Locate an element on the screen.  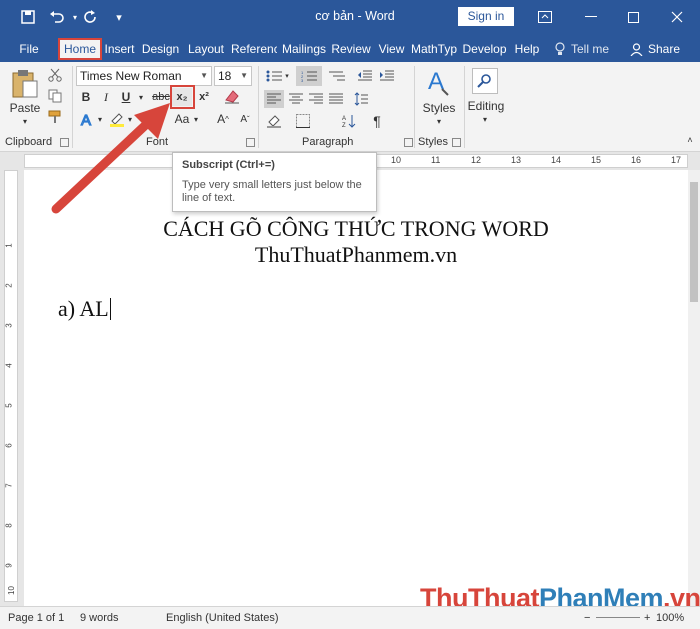
scrollbar-thumb is located at coordinates (694, 242).